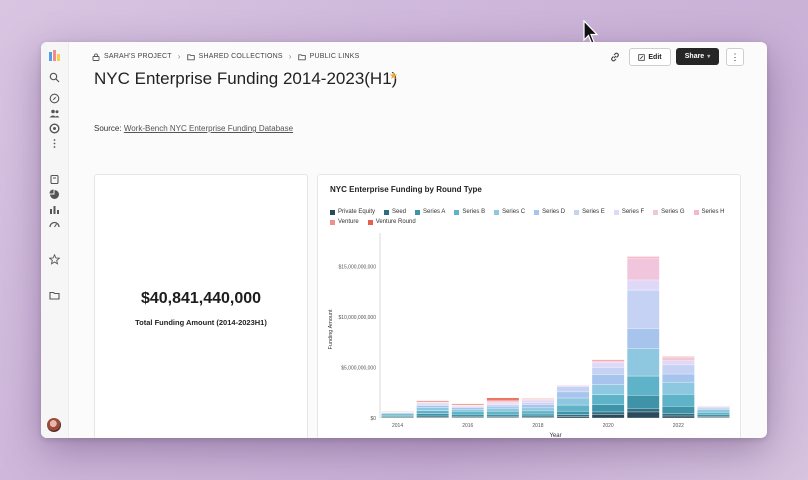  Describe the element at coordinates (608, 426) in the screenshot. I see `x-tick-label: 2020` at that location.